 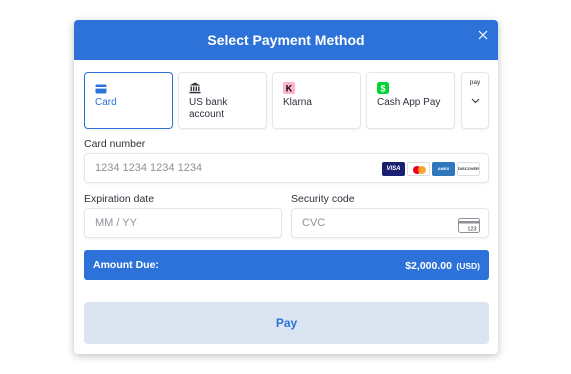 What do you see at coordinates (314, 223) in the screenshot?
I see `security-code-placeholder: CVC` at bounding box center [314, 223].